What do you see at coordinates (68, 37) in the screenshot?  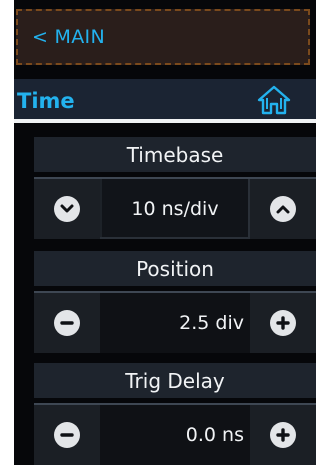 I see `back-to-main-label: < MAIN` at bounding box center [68, 37].